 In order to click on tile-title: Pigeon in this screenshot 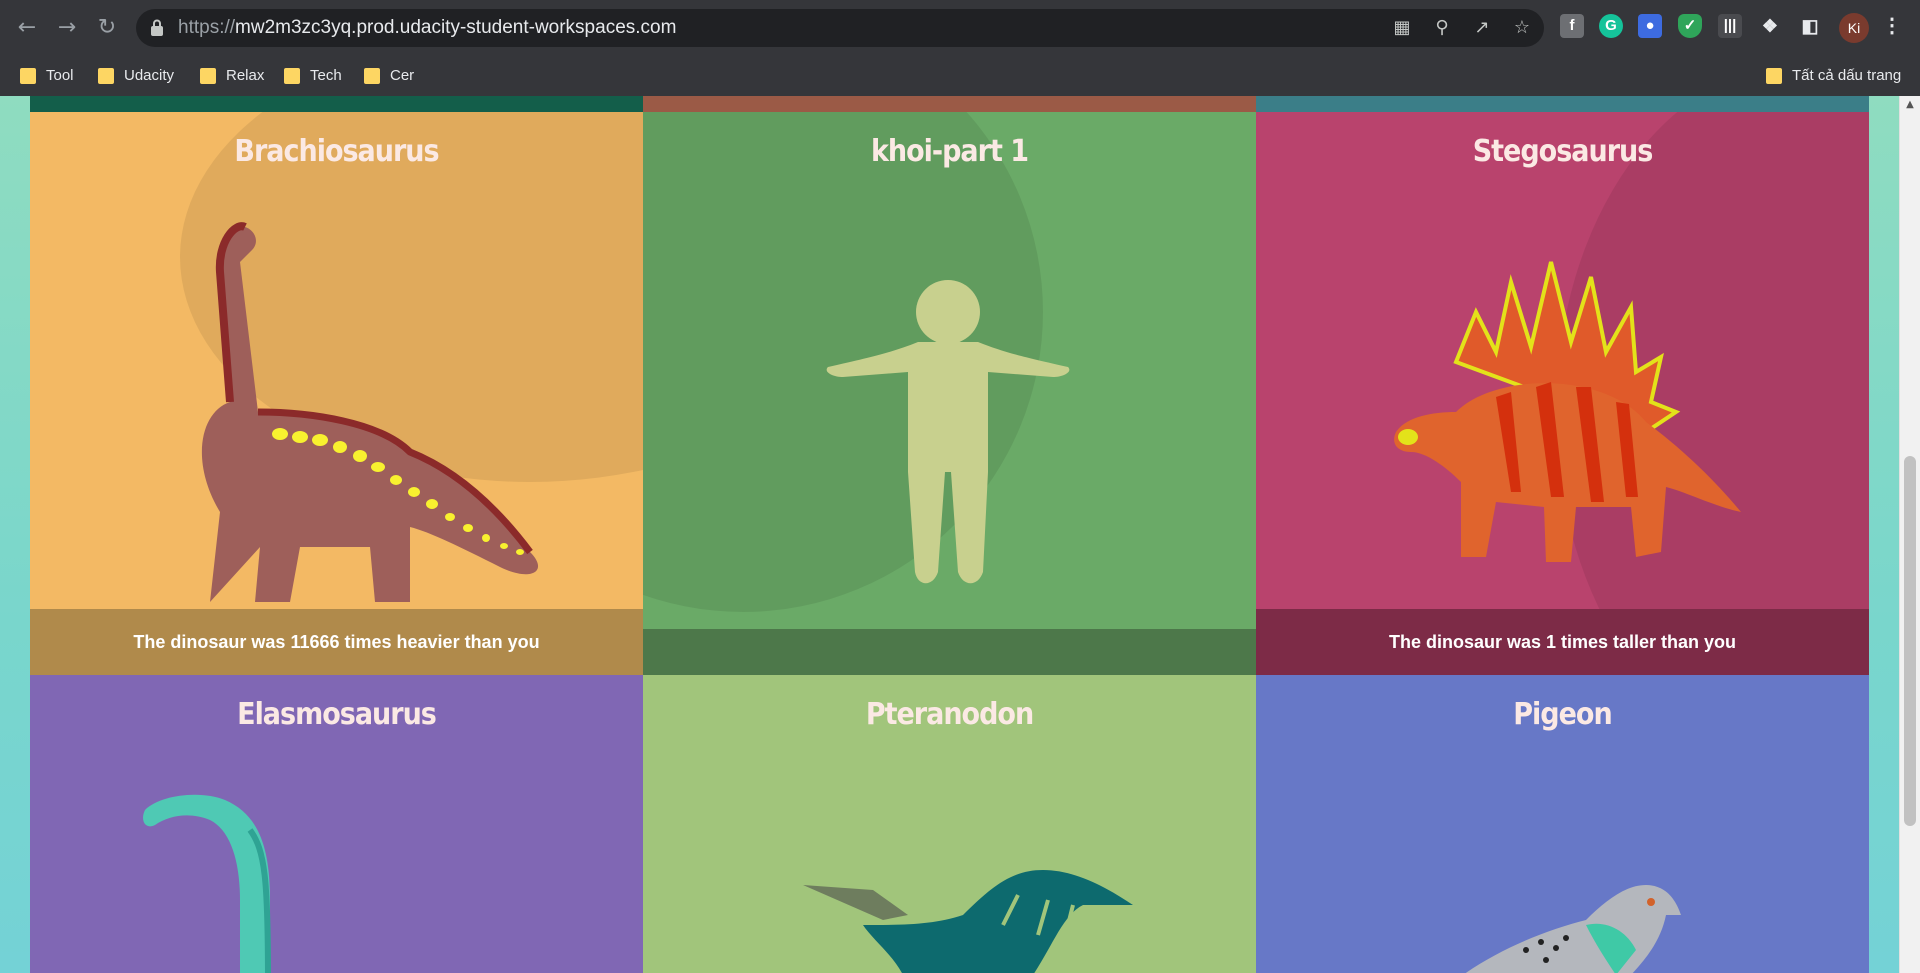, I will do `click(1562, 714)`.